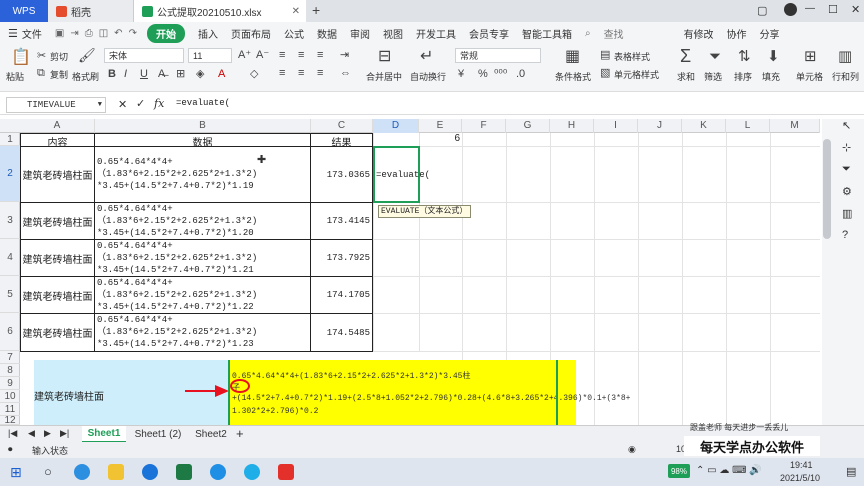  What do you see at coordinates (327, 33) in the screenshot?
I see `menu-data: 数据` at bounding box center [327, 33].